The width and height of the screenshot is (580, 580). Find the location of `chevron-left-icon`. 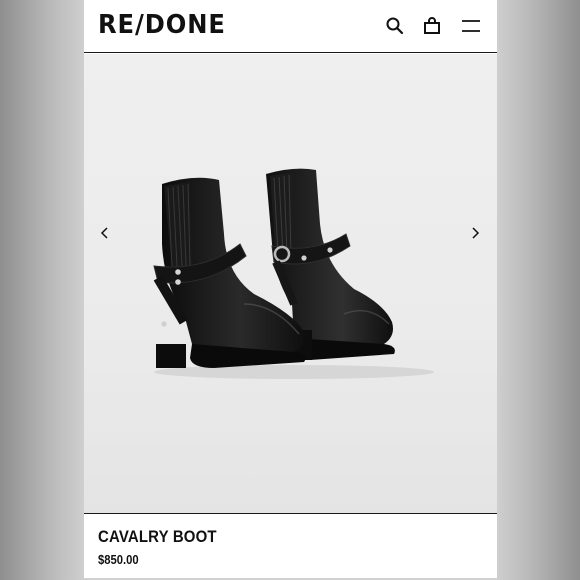

chevron-left-icon is located at coordinates (104, 233).